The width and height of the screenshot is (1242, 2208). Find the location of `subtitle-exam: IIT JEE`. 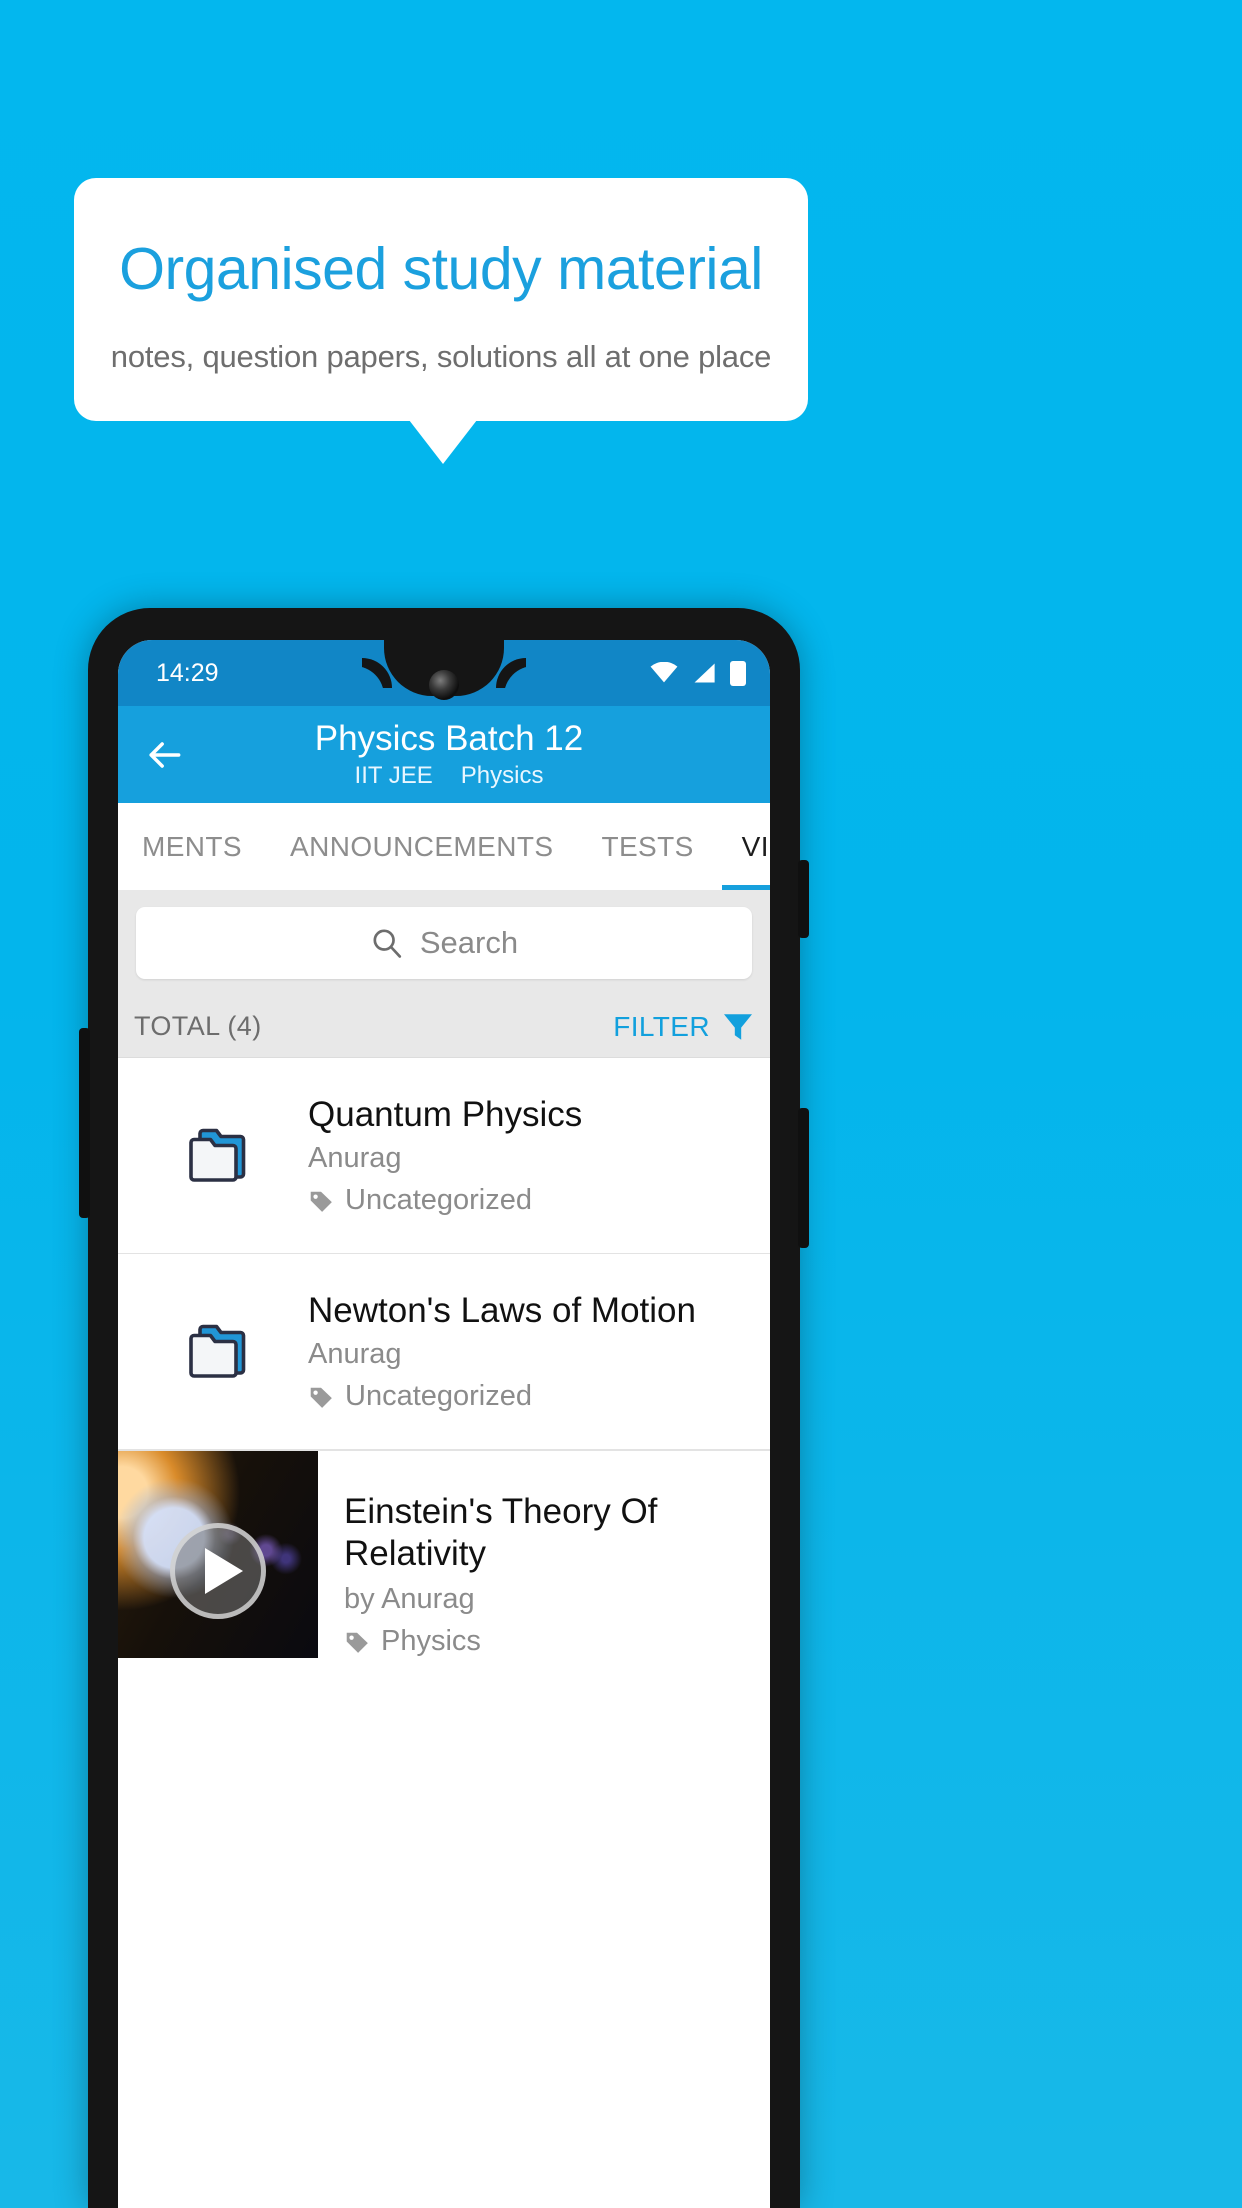

subtitle-exam: IIT JEE is located at coordinates (393, 775).